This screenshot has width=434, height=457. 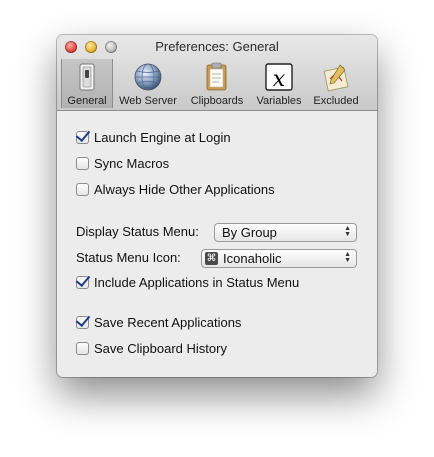 I want to click on display-status-menu-row: Display Status Menu:, so click(x=137, y=231).